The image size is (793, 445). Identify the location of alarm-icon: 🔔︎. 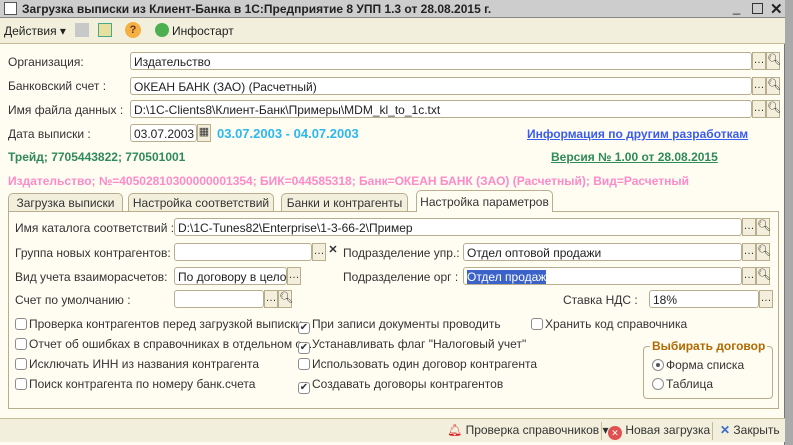
(455, 430).